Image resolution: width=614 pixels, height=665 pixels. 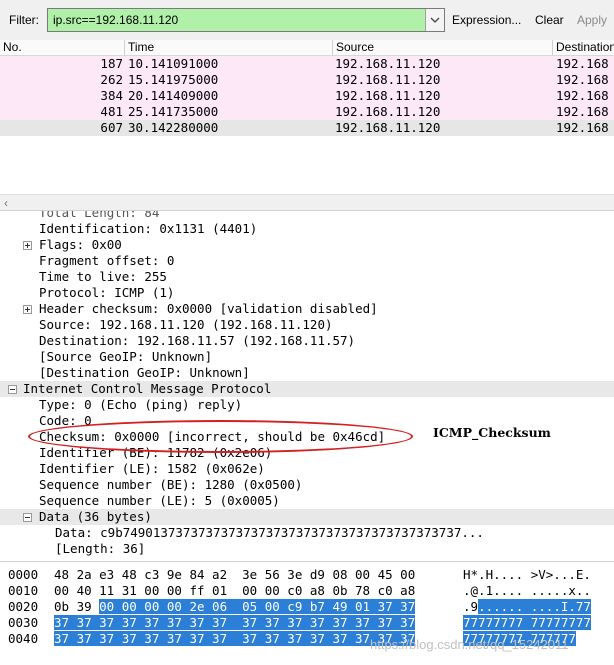 What do you see at coordinates (307, 80) in the screenshot?
I see `packet-row: 262 15.141975000 192.168.11.120 192.168` at bounding box center [307, 80].